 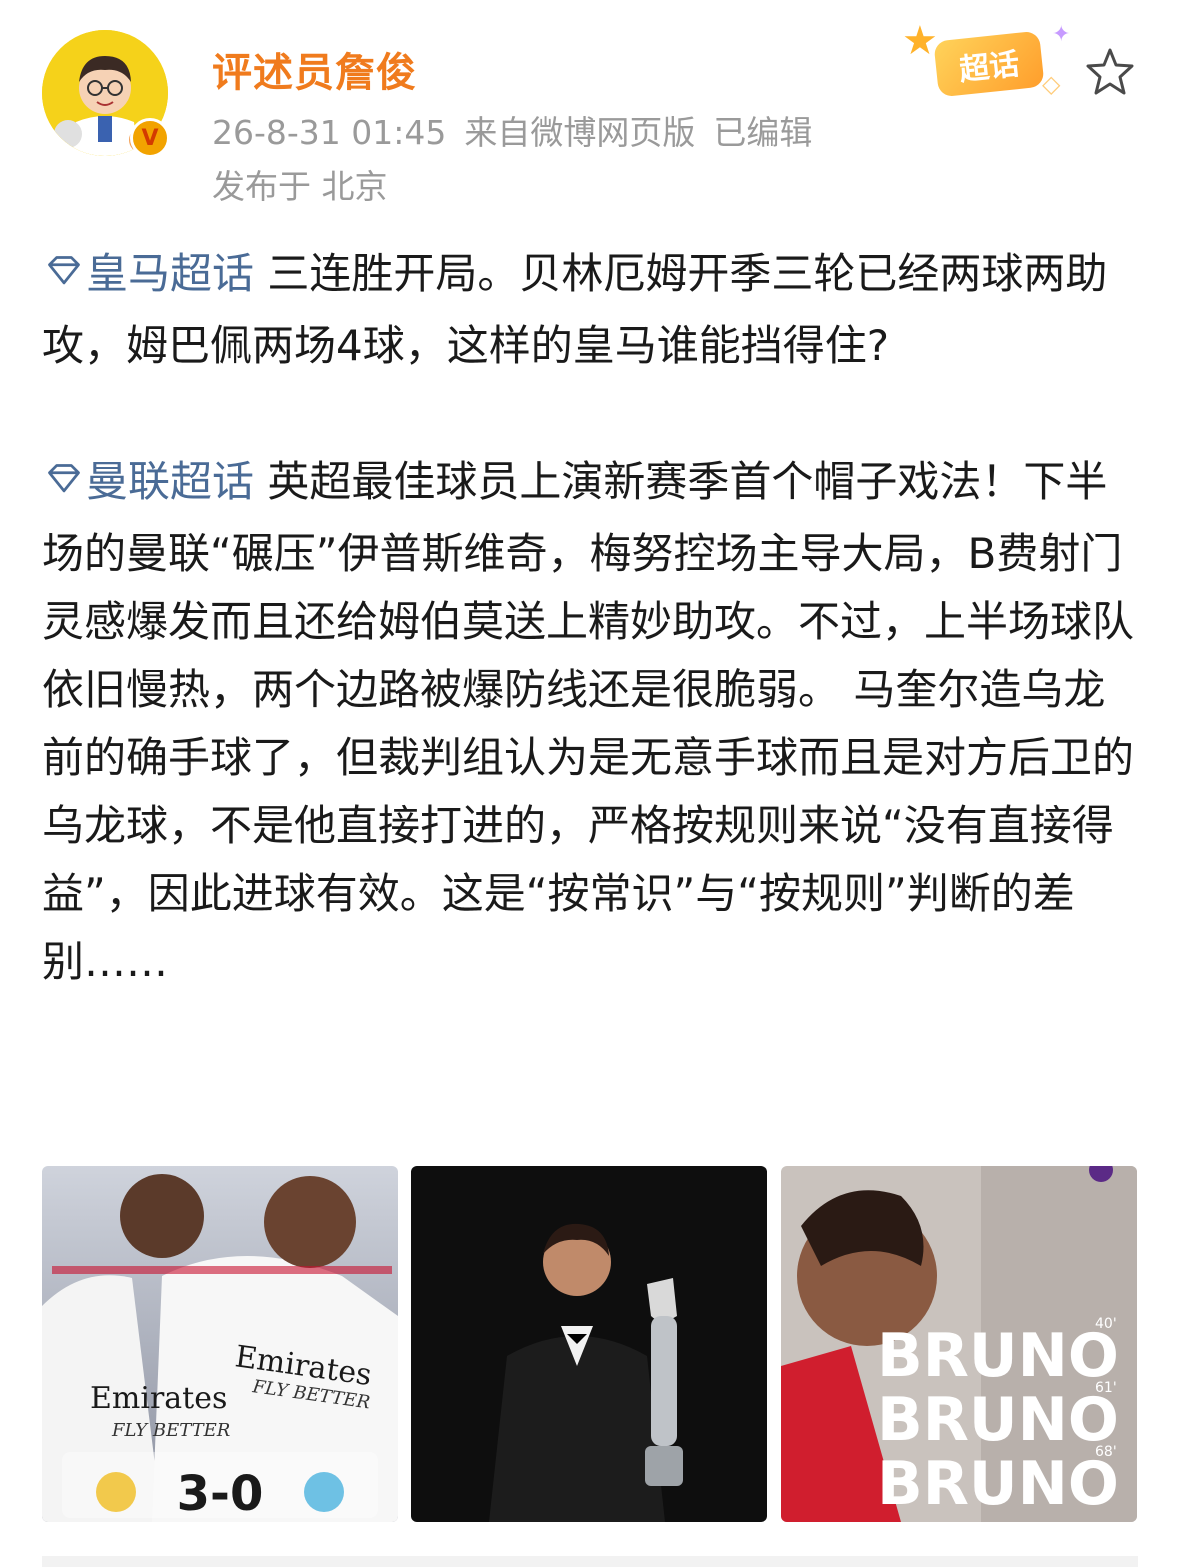 I want to click on bruno-line-3: BRUNO, so click(x=998, y=1484).